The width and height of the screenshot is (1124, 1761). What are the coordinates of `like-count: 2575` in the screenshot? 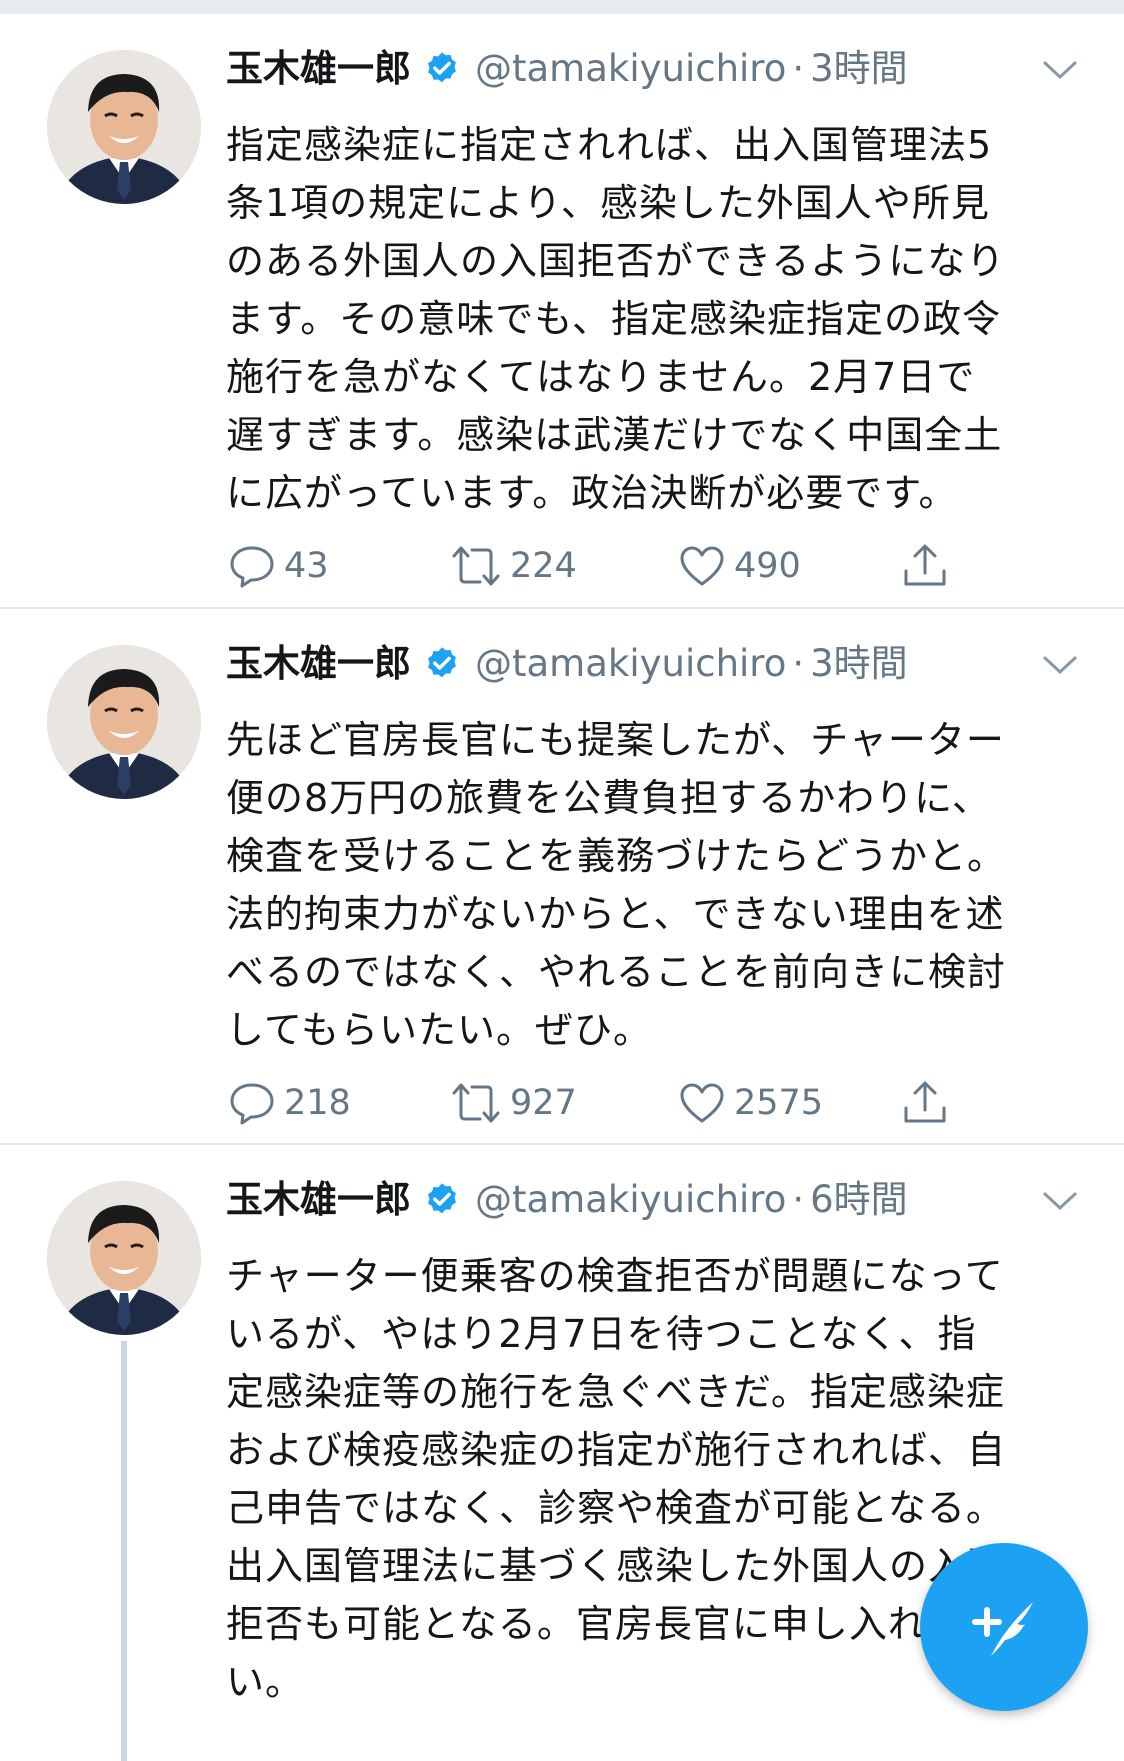 It's located at (779, 1103).